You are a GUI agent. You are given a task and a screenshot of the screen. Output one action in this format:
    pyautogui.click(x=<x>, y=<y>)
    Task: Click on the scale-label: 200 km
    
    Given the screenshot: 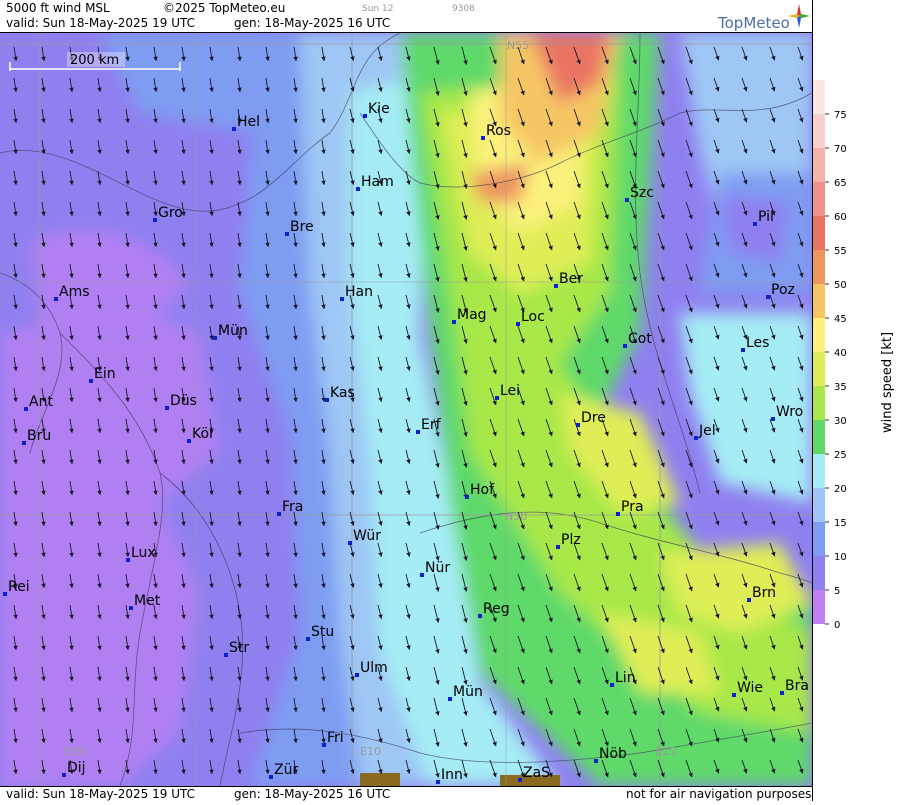 What is the action you would take?
    pyautogui.click(x=94, y=60)
    